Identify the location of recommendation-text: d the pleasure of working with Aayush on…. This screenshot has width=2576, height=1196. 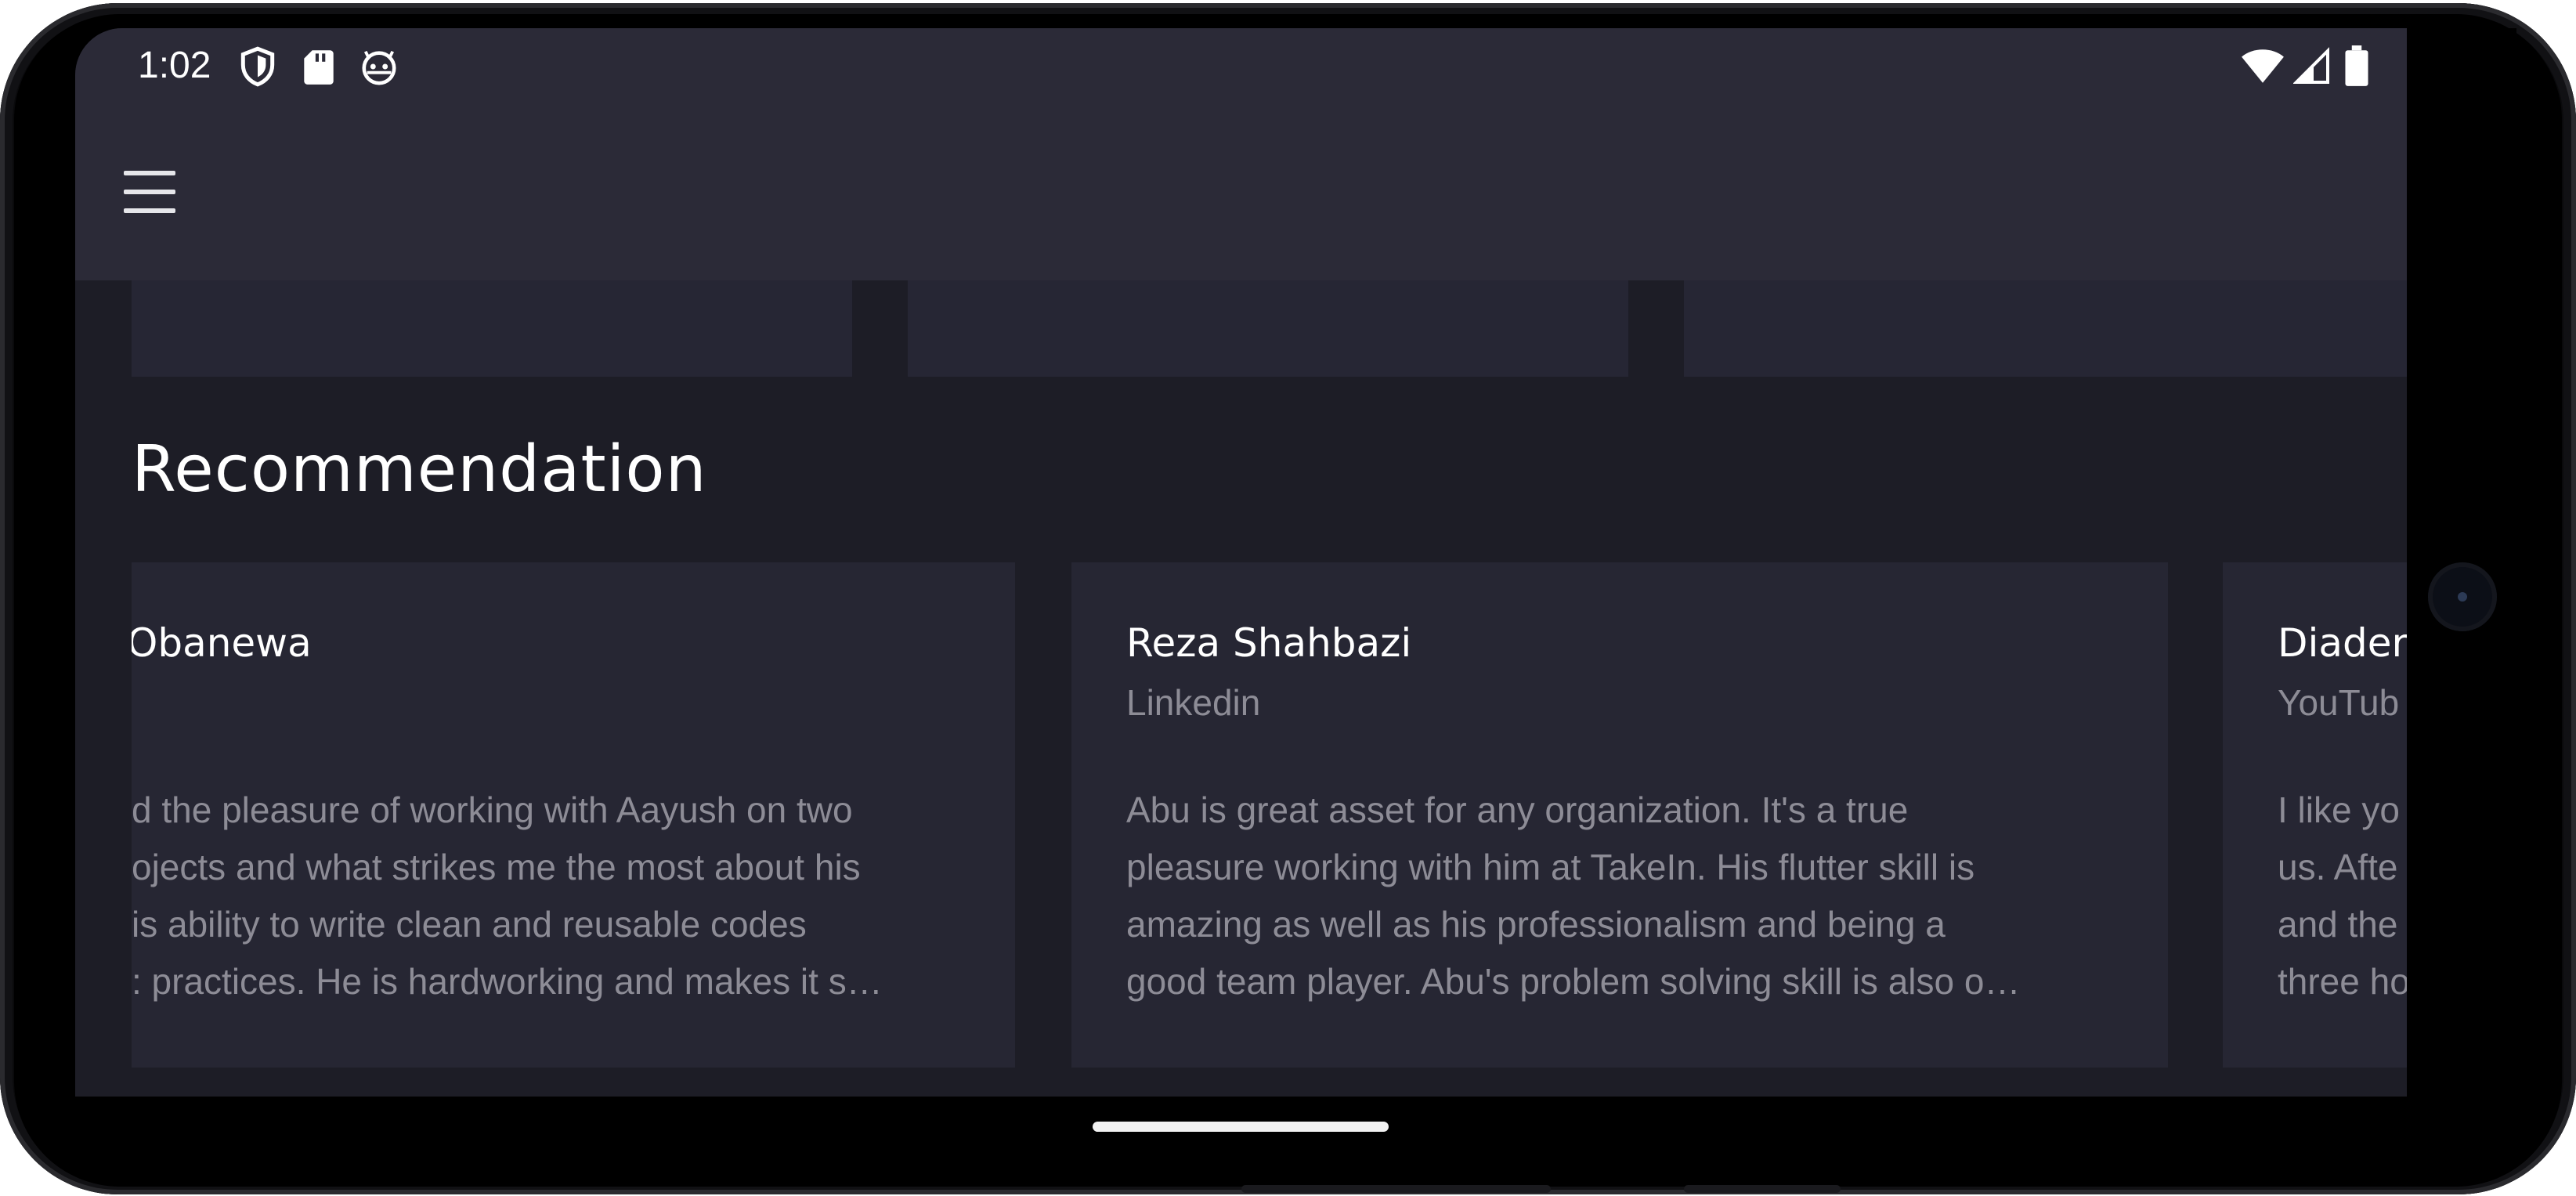
(507, 896).